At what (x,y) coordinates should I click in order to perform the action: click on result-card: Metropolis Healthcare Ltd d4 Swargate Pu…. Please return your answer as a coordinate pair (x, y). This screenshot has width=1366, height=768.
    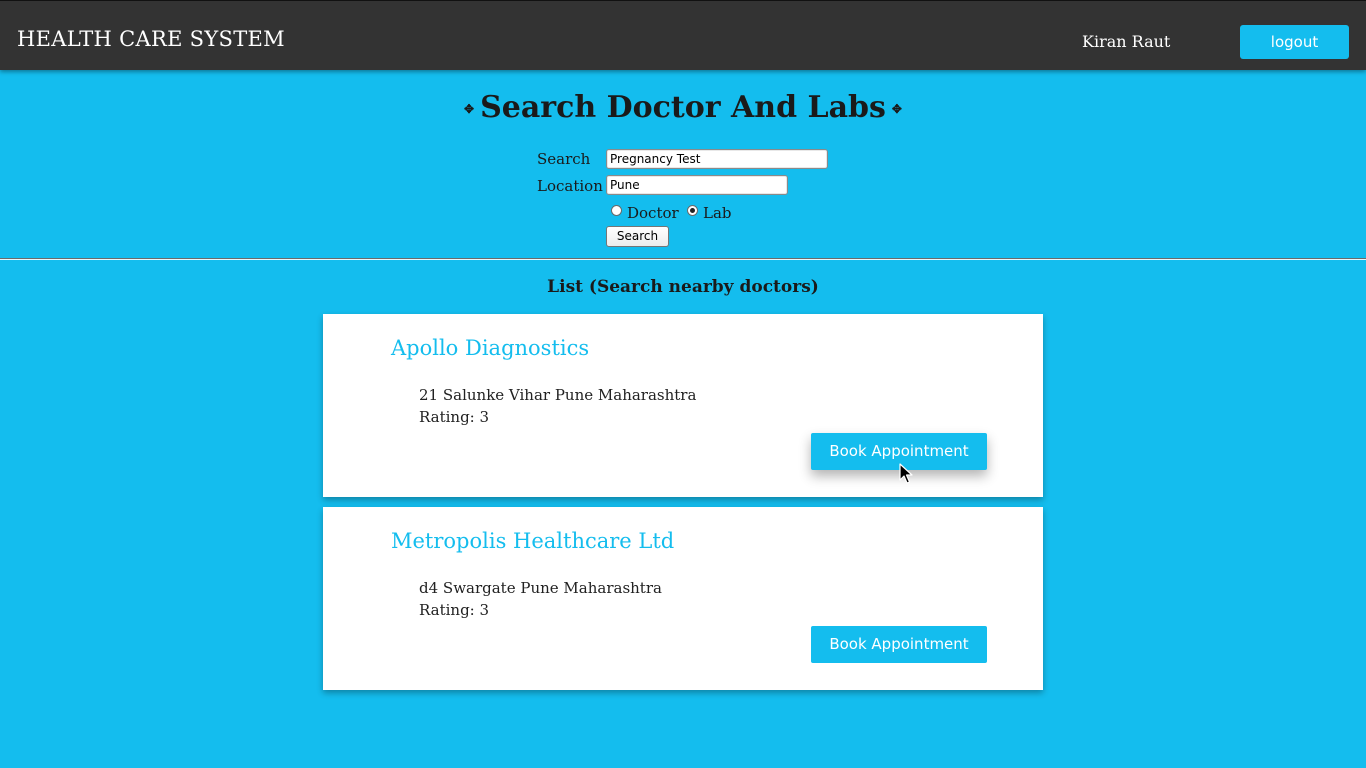
    Looking at the image, I should click on (683, 598).